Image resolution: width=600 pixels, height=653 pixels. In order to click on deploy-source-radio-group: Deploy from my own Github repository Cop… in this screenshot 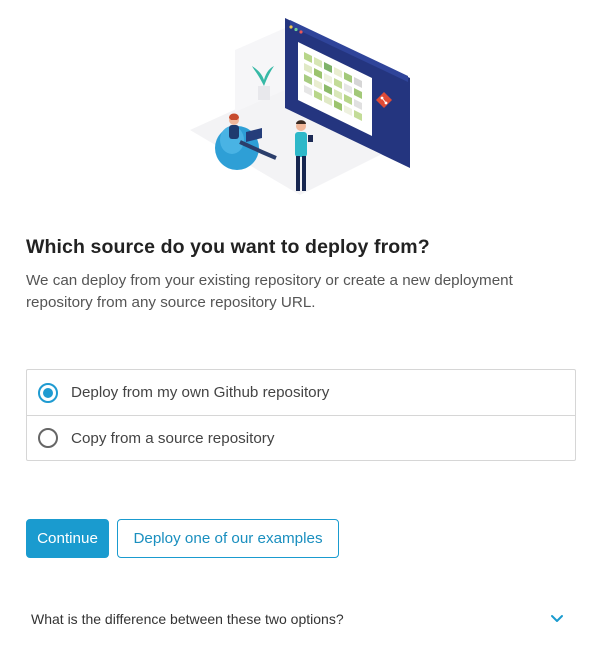, I will do `click(301, 415)`.